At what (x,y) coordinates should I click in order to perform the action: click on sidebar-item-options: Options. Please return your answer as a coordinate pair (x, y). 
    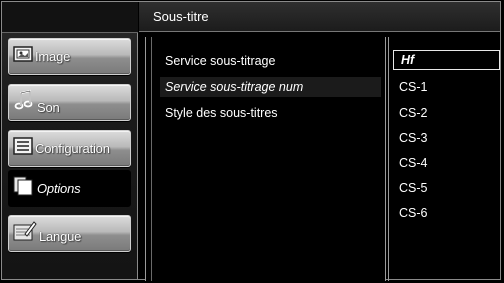
    Looking at the image, I should click on (69, 188).